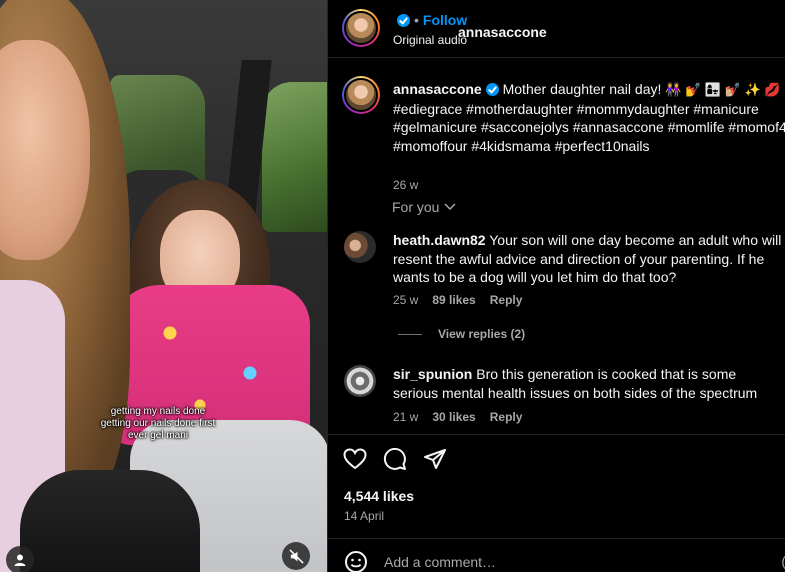  What do you see at coordinates (405, 300) in the screenshot?
I see `comment-time: 25 w` at bounding box center [405, 300].